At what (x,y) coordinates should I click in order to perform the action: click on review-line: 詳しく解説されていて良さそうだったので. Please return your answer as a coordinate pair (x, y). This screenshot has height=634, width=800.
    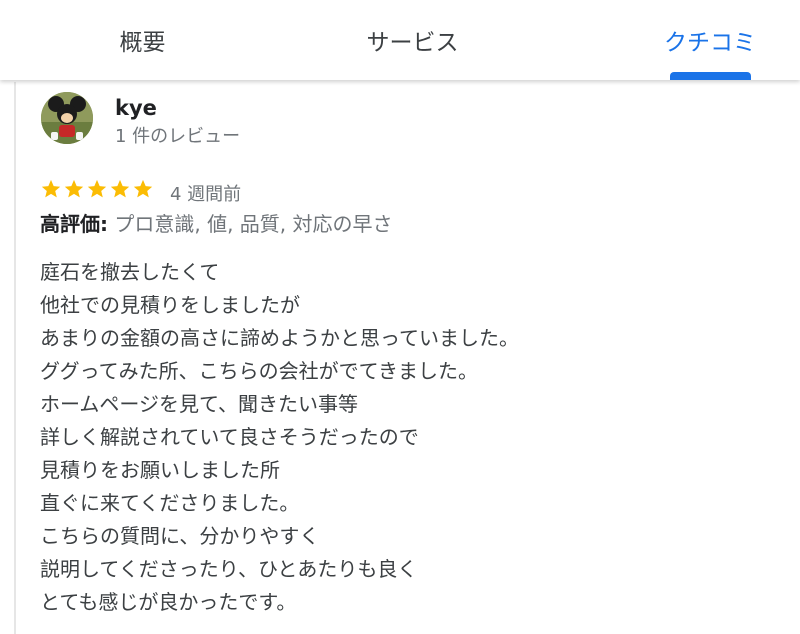
    Looking at the image, I should click on (229, 437).